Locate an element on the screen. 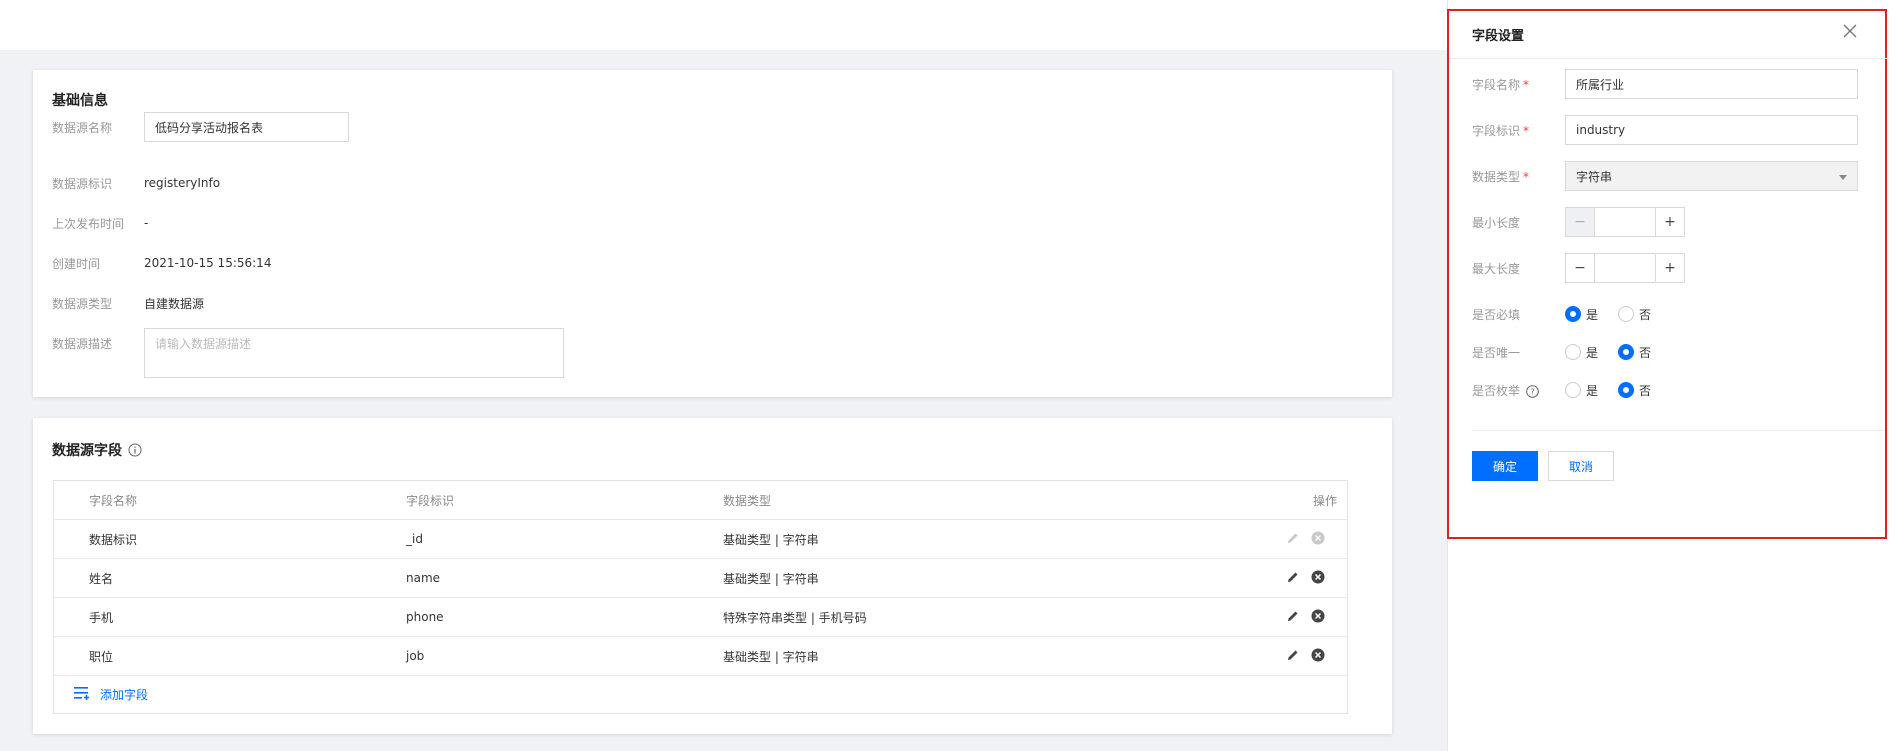 This screenshot has width=1901, height=751. field-key-row: 字段标识 * industry is located at coordinates (1665, 130).